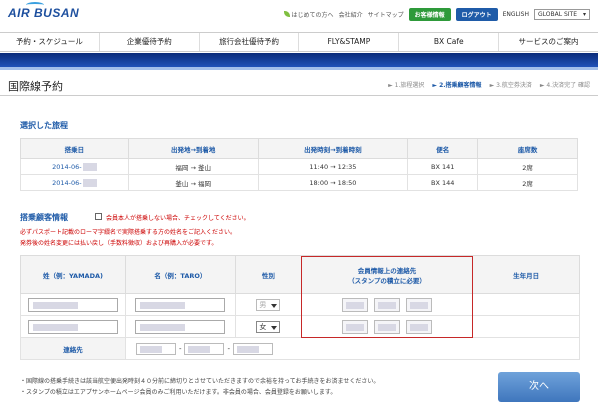 The image size is (598, 414). What do you see at coordinates (73, 274) in the screenshot?
I see `col-last-name: 姓（例：YAMADA)` at bounding box center [73, 274].